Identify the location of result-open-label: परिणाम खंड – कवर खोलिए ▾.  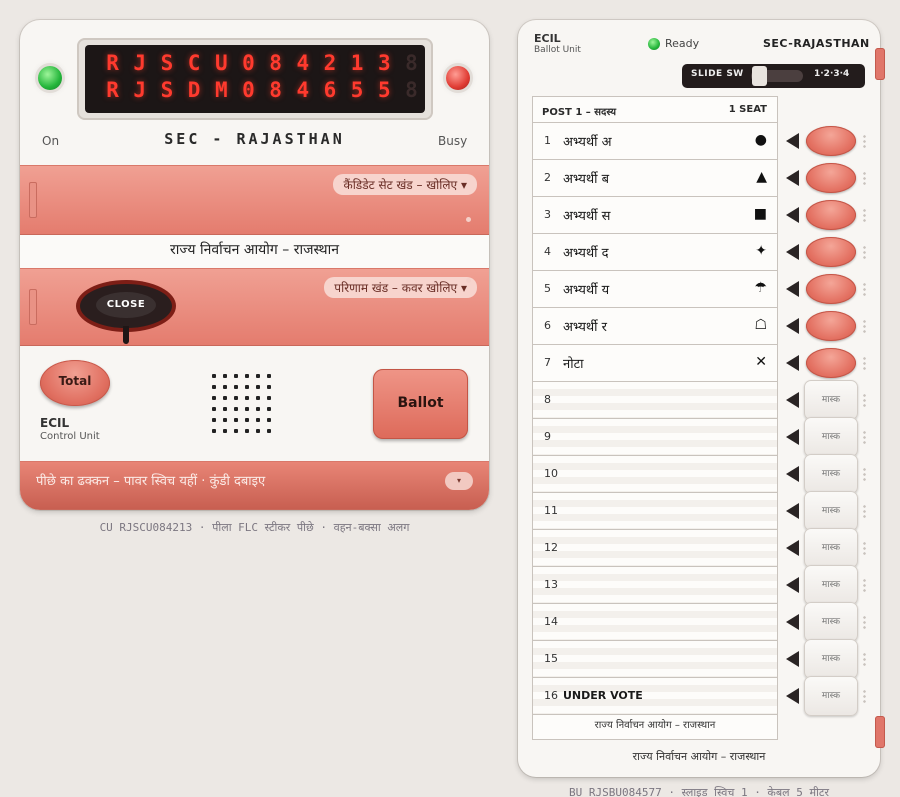
(400, 287).